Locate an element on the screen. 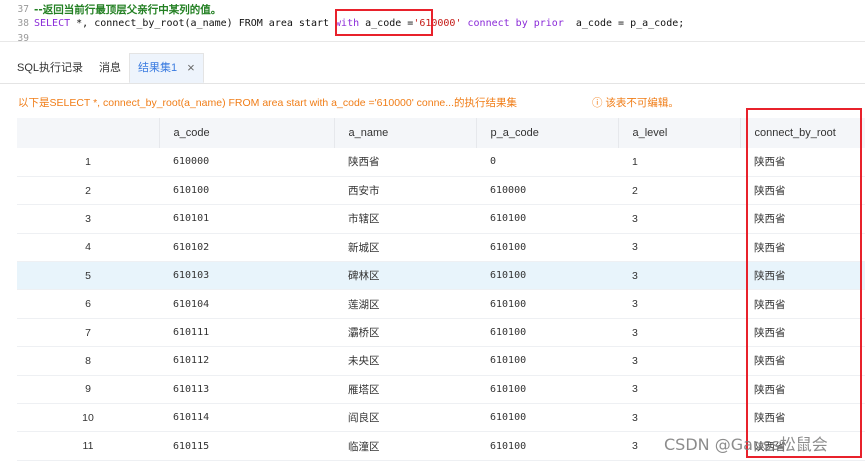  table-cell: 610114 is located at coordinates (246, 418).